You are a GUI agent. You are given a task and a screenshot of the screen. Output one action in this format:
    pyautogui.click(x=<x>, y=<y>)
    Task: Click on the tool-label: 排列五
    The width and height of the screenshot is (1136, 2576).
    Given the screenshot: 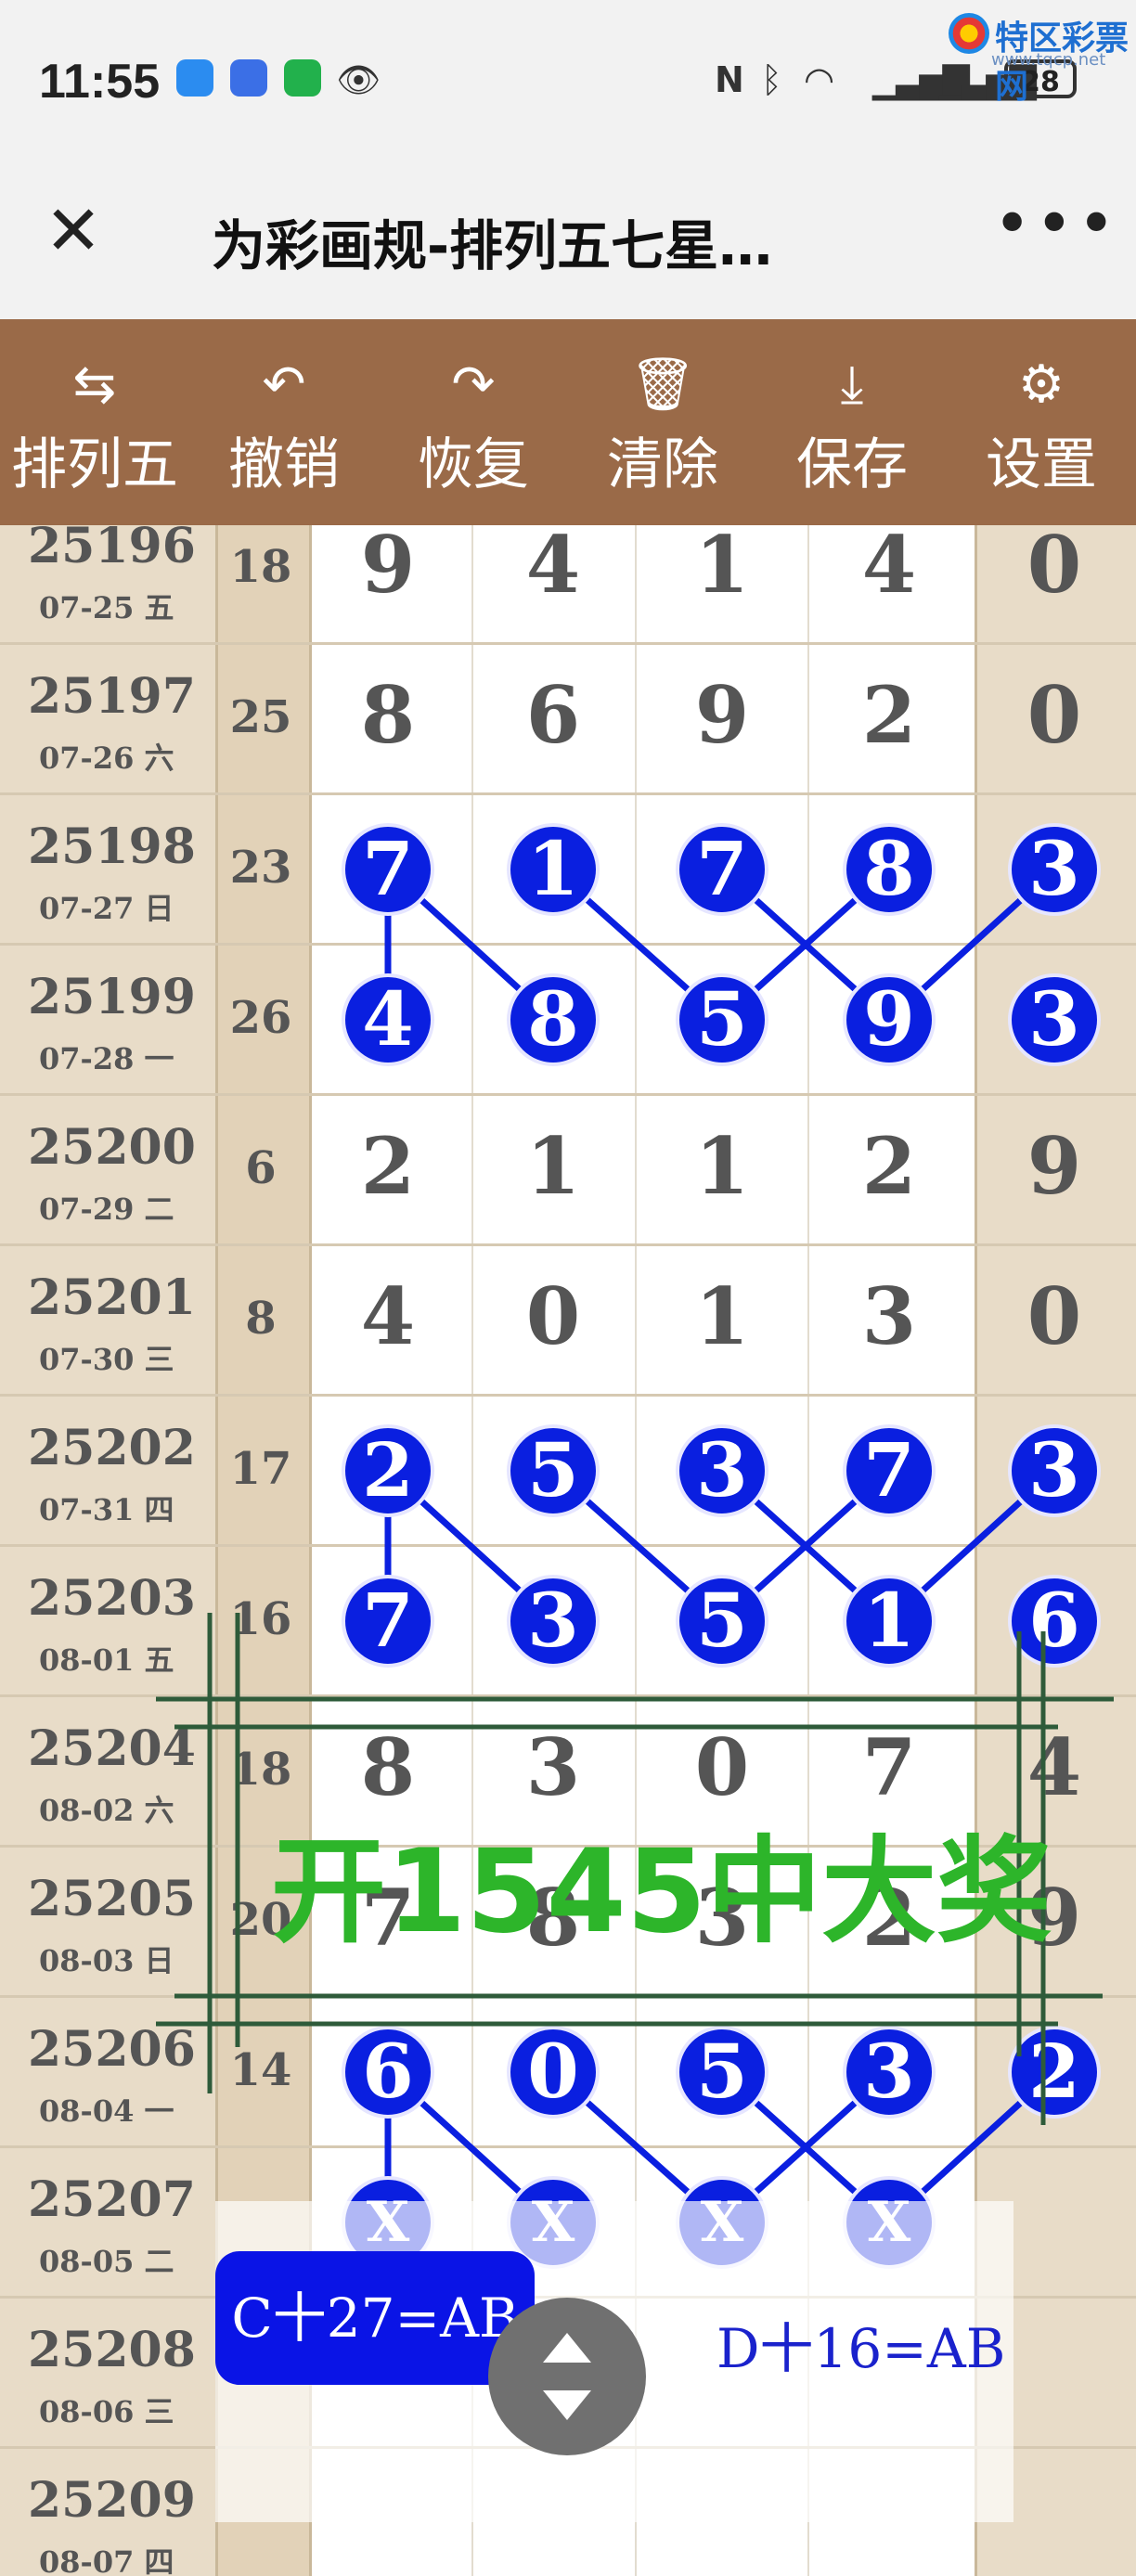 What is the action you would take?
    pyautogui.click(x=94, y=464)
    